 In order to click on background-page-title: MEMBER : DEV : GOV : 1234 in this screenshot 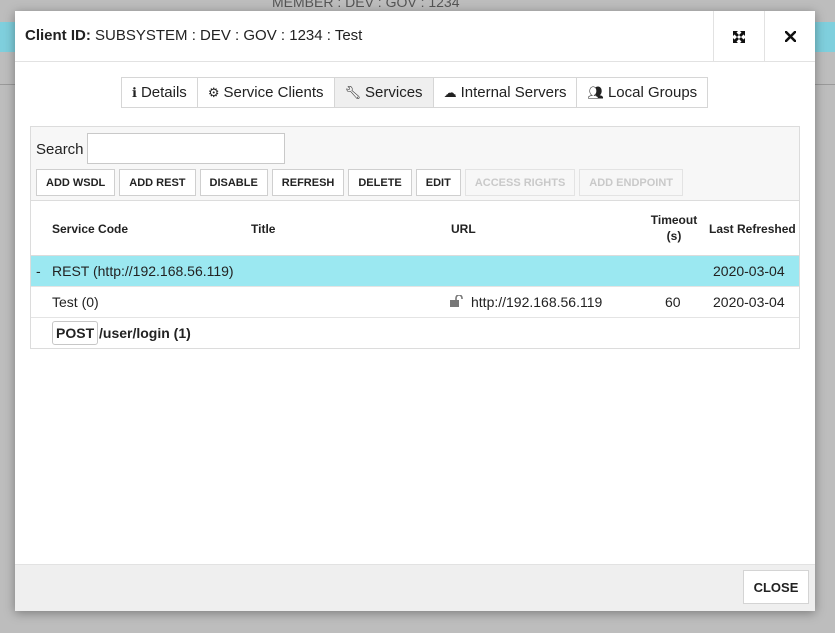, I will do `click(366, 5)`.